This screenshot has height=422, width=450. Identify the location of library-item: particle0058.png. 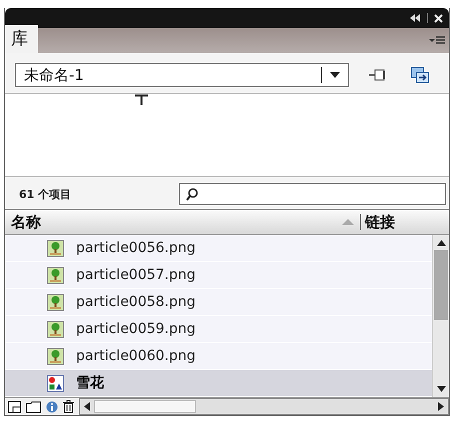
(218, 302).